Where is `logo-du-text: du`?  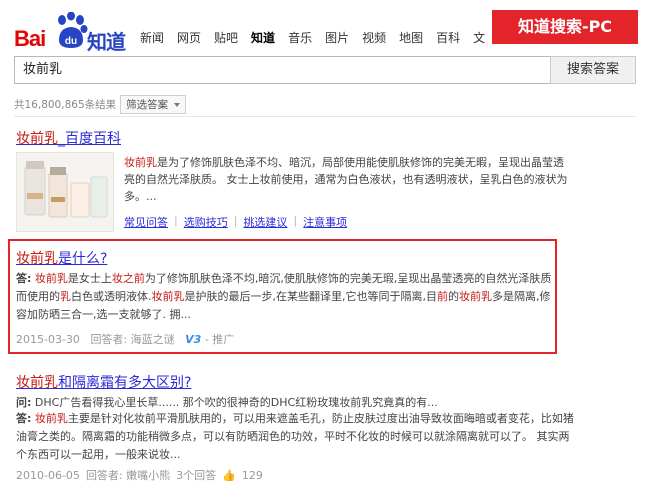 logo-du-text: du is located at coordinates (71, 41).